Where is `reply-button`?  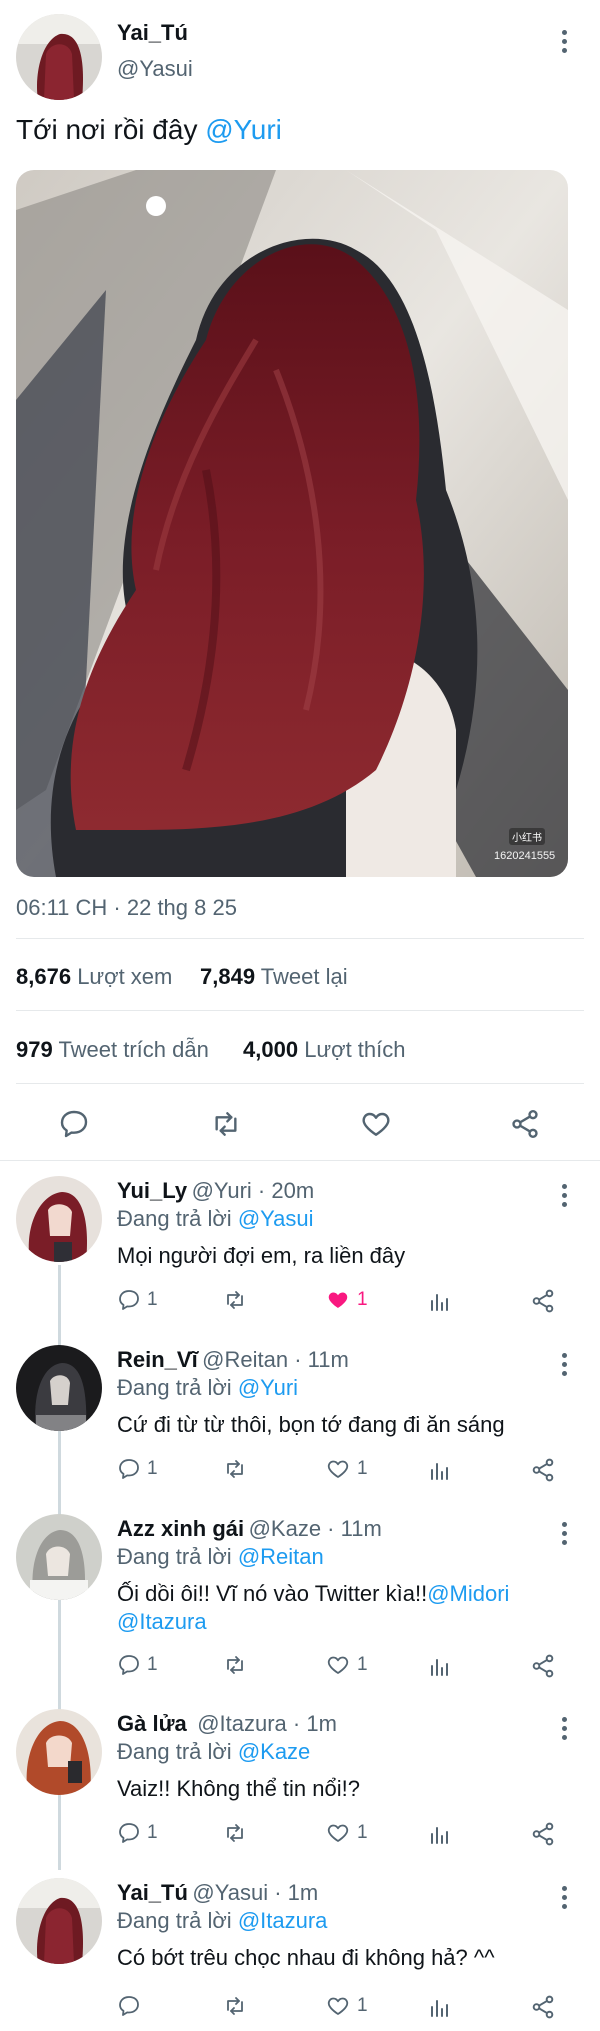 reply-button is located at coordinates (129, 2006).